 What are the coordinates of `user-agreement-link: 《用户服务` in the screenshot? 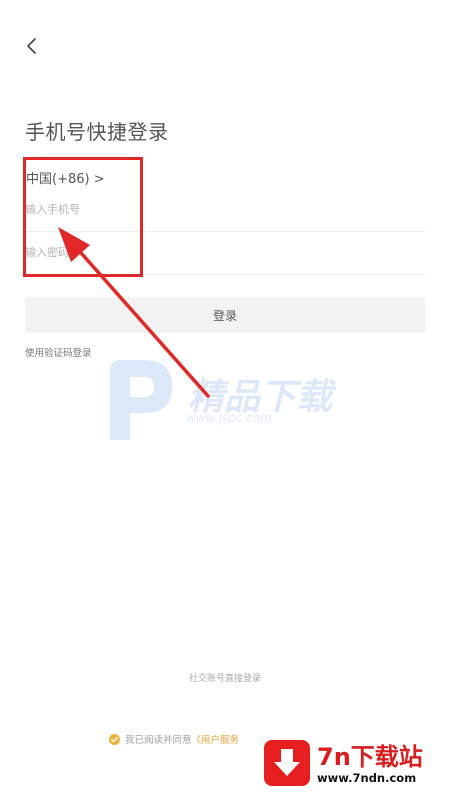 It's located at (216, 739).